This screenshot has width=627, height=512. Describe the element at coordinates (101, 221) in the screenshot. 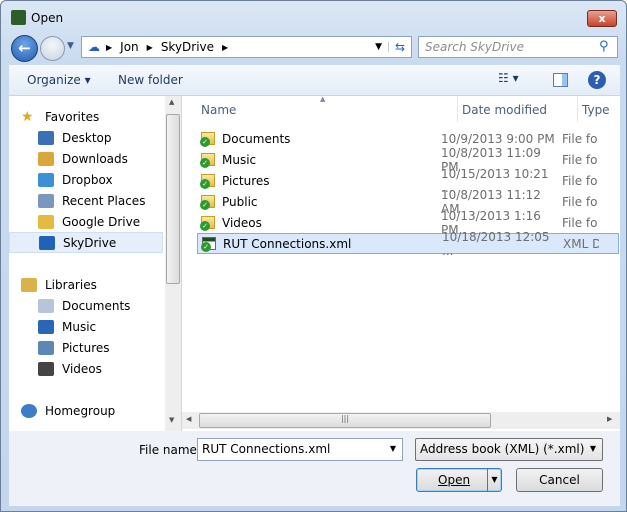

I see `sidebar-item-label: Google Drive` at that location.